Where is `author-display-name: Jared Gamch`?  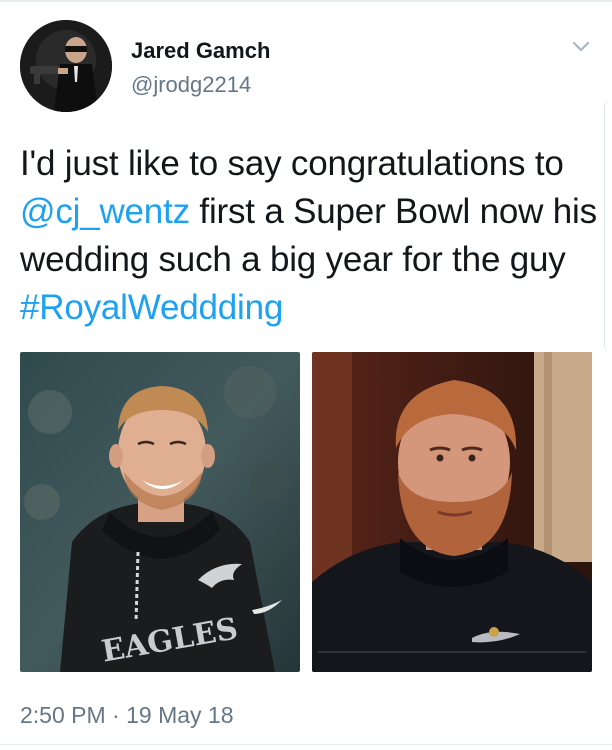 author-display-name: Jared Gamch is located at coordinates (200, 51).